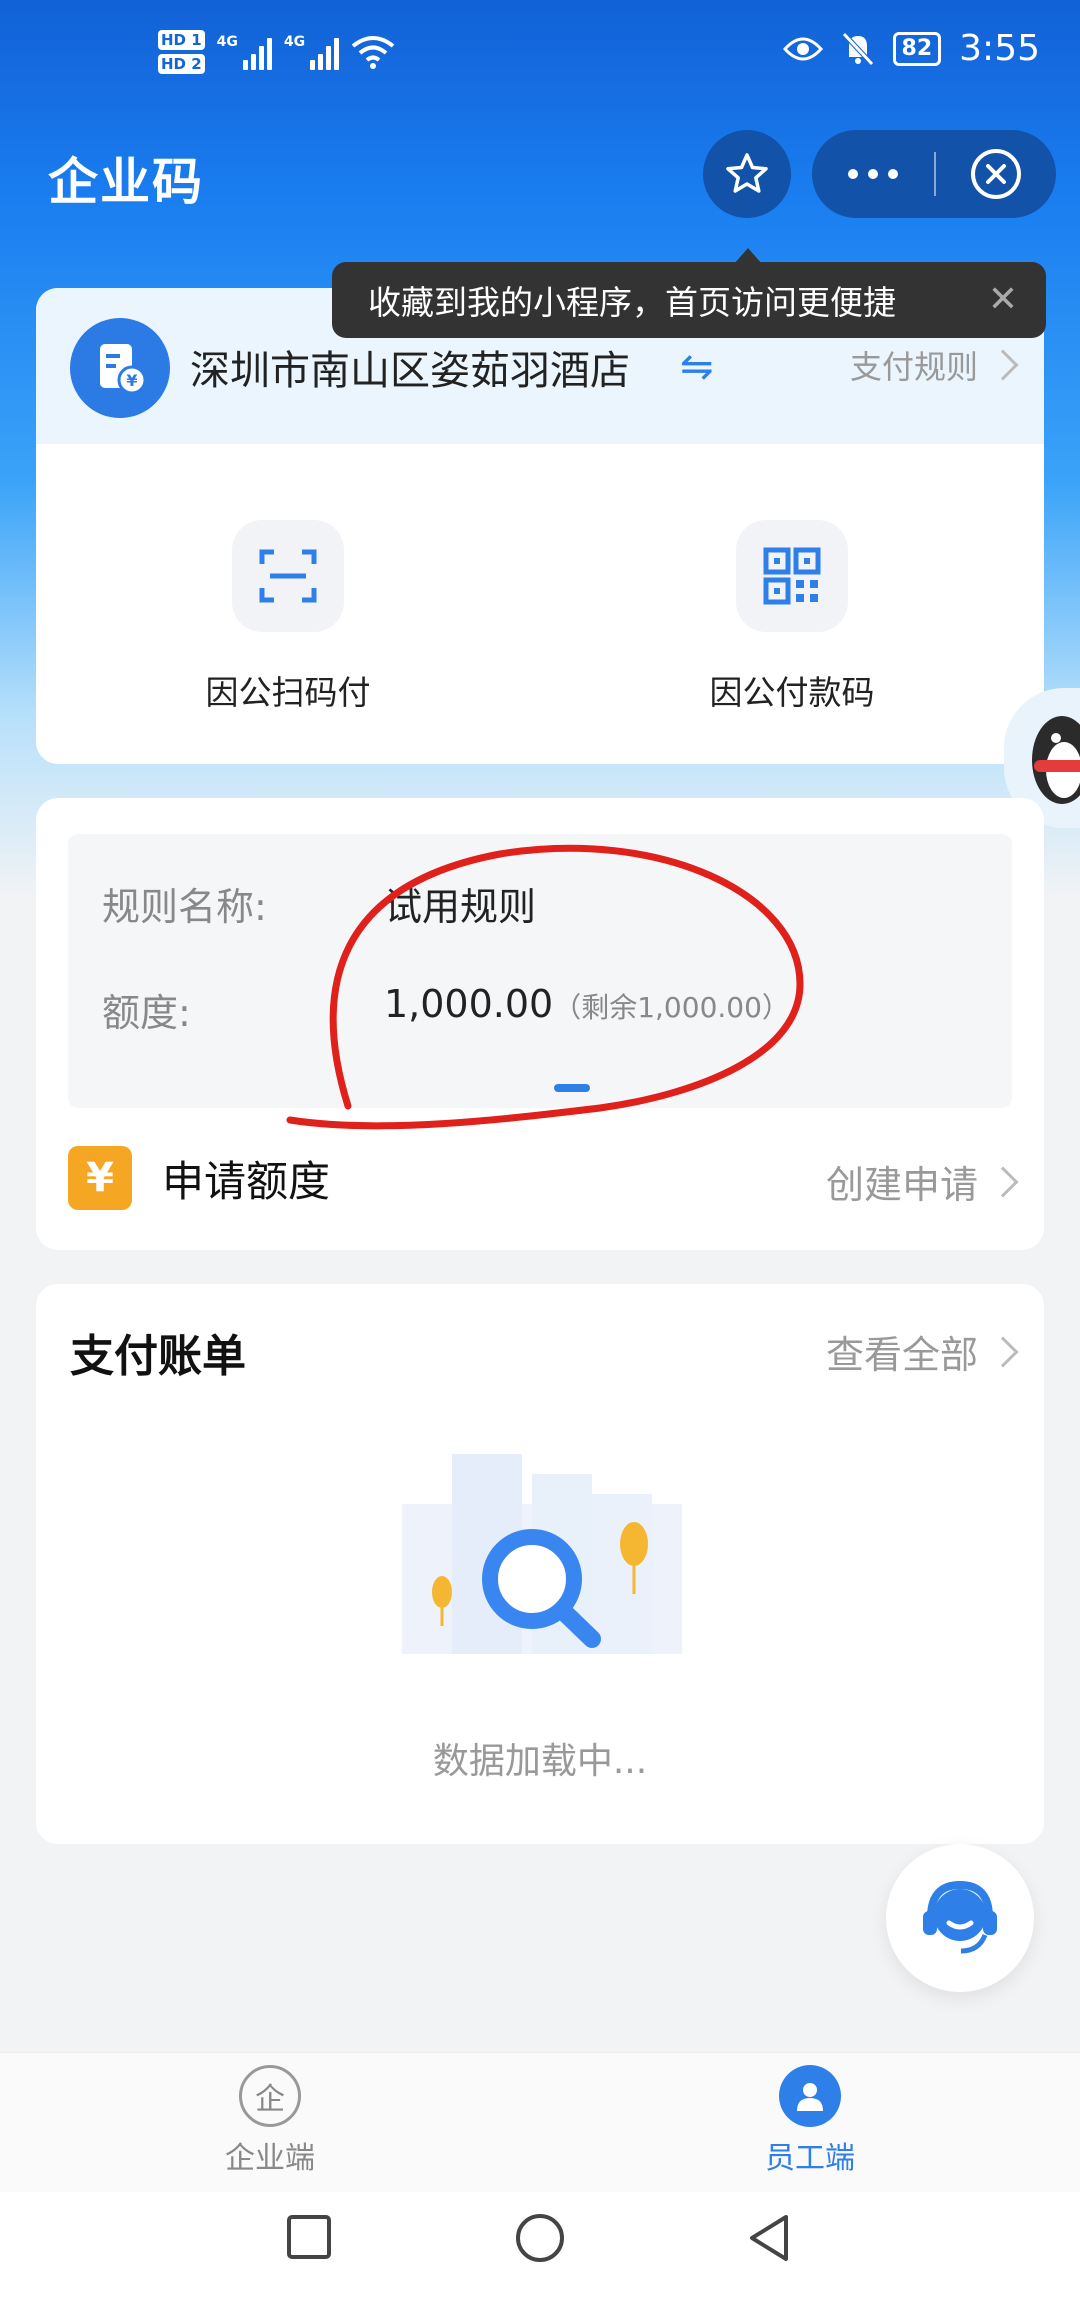  What do you see at coordinates (540, 50) in the screenshot?
I see `status-bar: HD 1 HD 2 4G 4G 82 3:55` at bounding box center [540, 50].